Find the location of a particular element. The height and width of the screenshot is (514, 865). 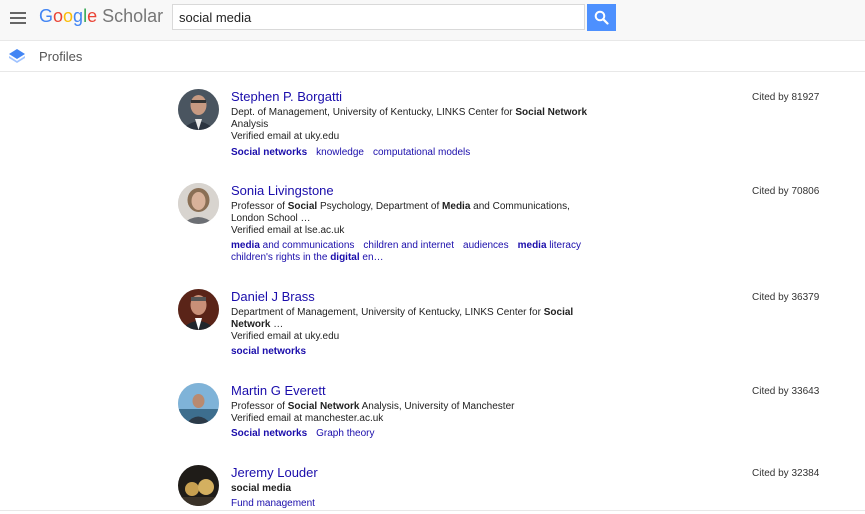

affiliation-highlight: Media is located at coordinates (456, 206).